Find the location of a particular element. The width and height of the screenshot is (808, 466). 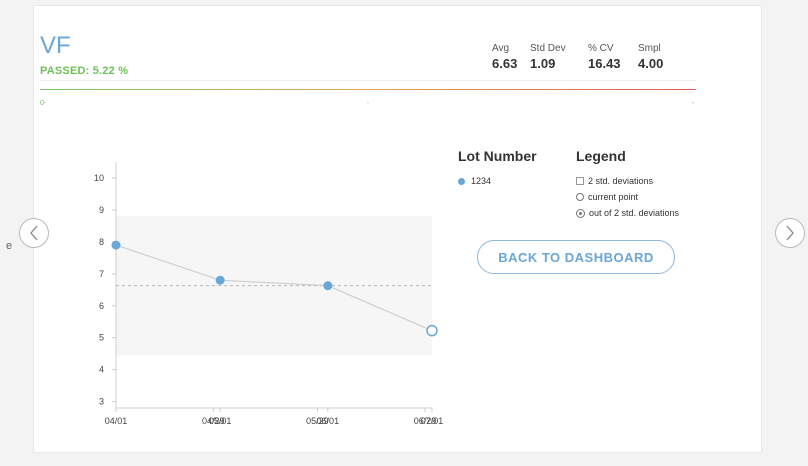

stat-std-dev: Std Dev 1.09 is located at coordinates (548, 57).